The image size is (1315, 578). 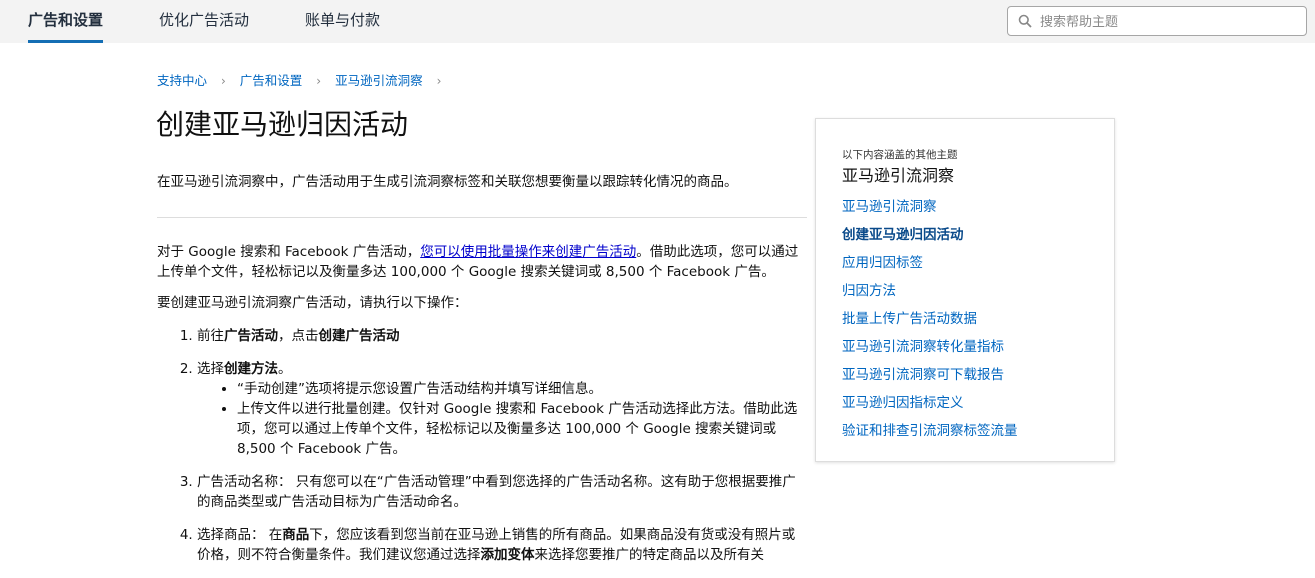 What do you see at coordinates (1025, 21) in the screenshot?
I see `search-icon` at bounding box center [1025, 21].